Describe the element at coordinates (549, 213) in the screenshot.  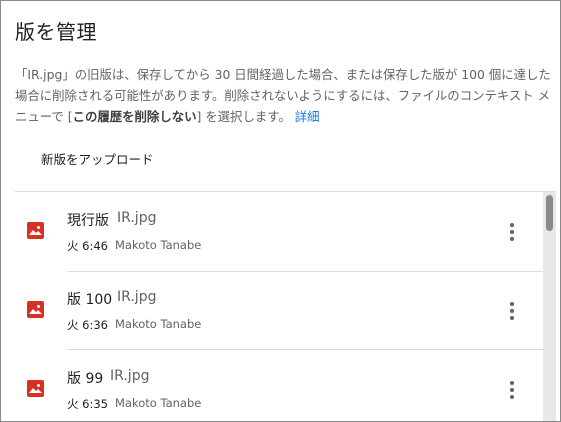
I see `scrollbar-thumb` at that location.